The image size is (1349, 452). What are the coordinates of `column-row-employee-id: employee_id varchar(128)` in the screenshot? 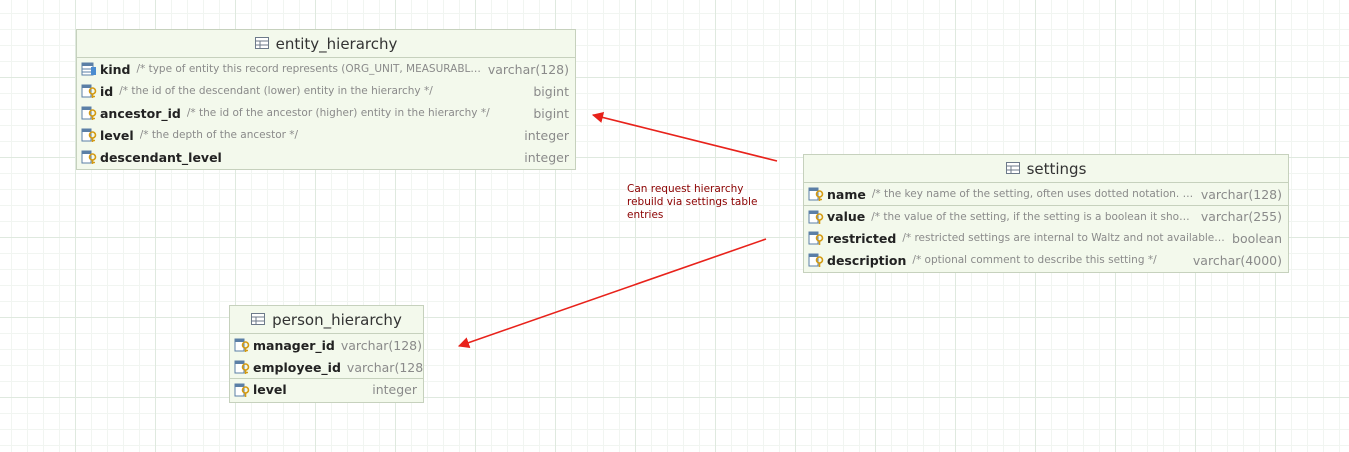 It's located at (326, 367).